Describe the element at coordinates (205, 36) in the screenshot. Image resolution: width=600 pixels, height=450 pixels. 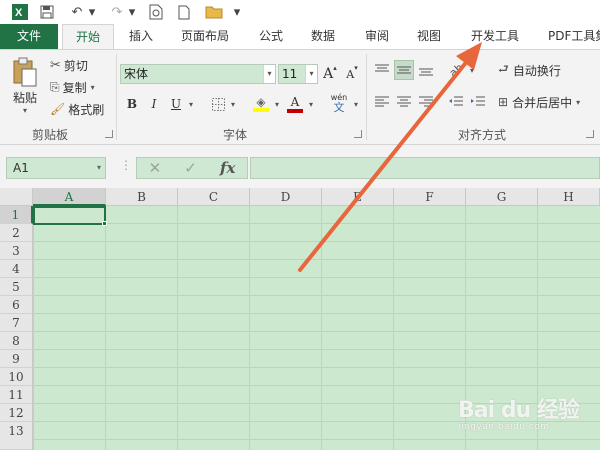
I see `tab-page-layout: 页面布局` at that location.